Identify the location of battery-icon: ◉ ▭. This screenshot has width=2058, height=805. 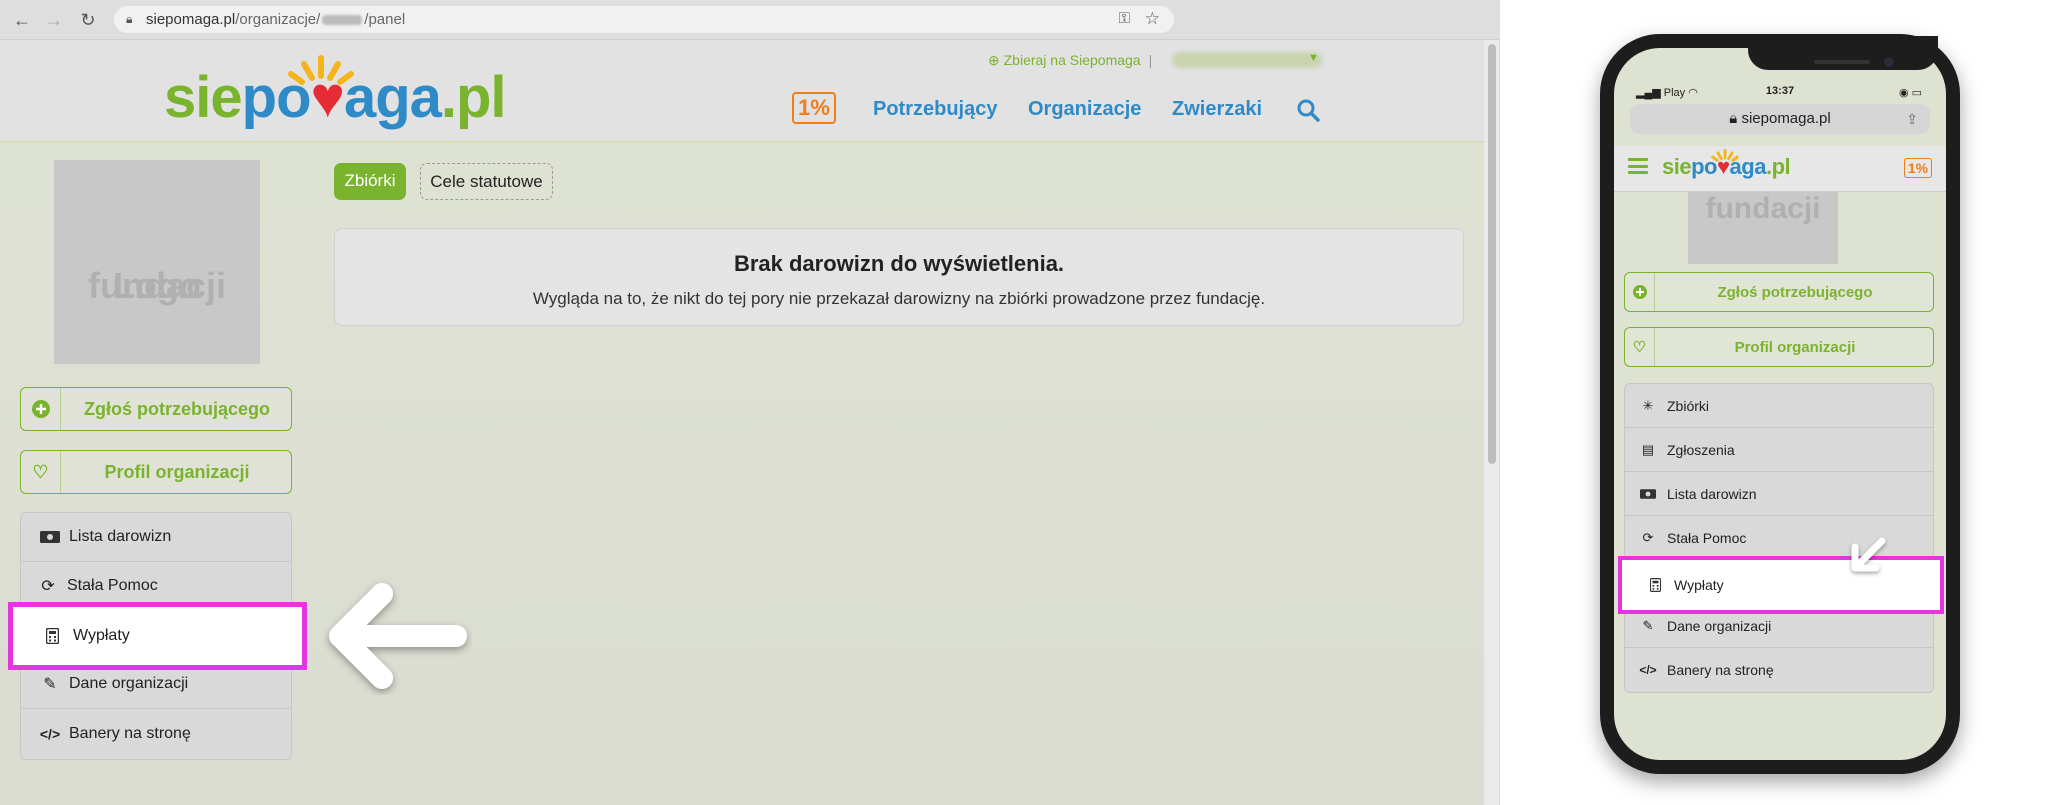
(1910, 93).